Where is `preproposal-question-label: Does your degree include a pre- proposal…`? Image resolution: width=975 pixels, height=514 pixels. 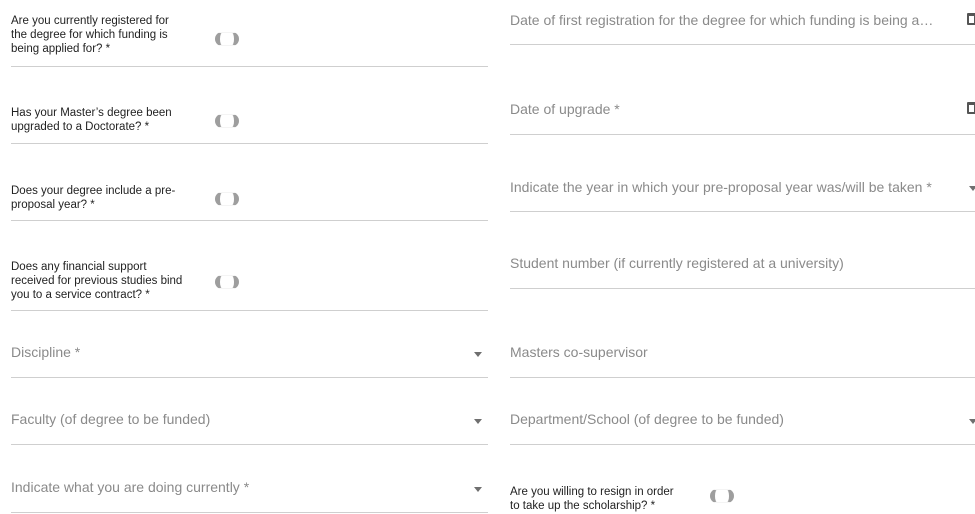
preproposal-question-label: Does your degree include a pre- proposal… is located at coordinates (93, 198).